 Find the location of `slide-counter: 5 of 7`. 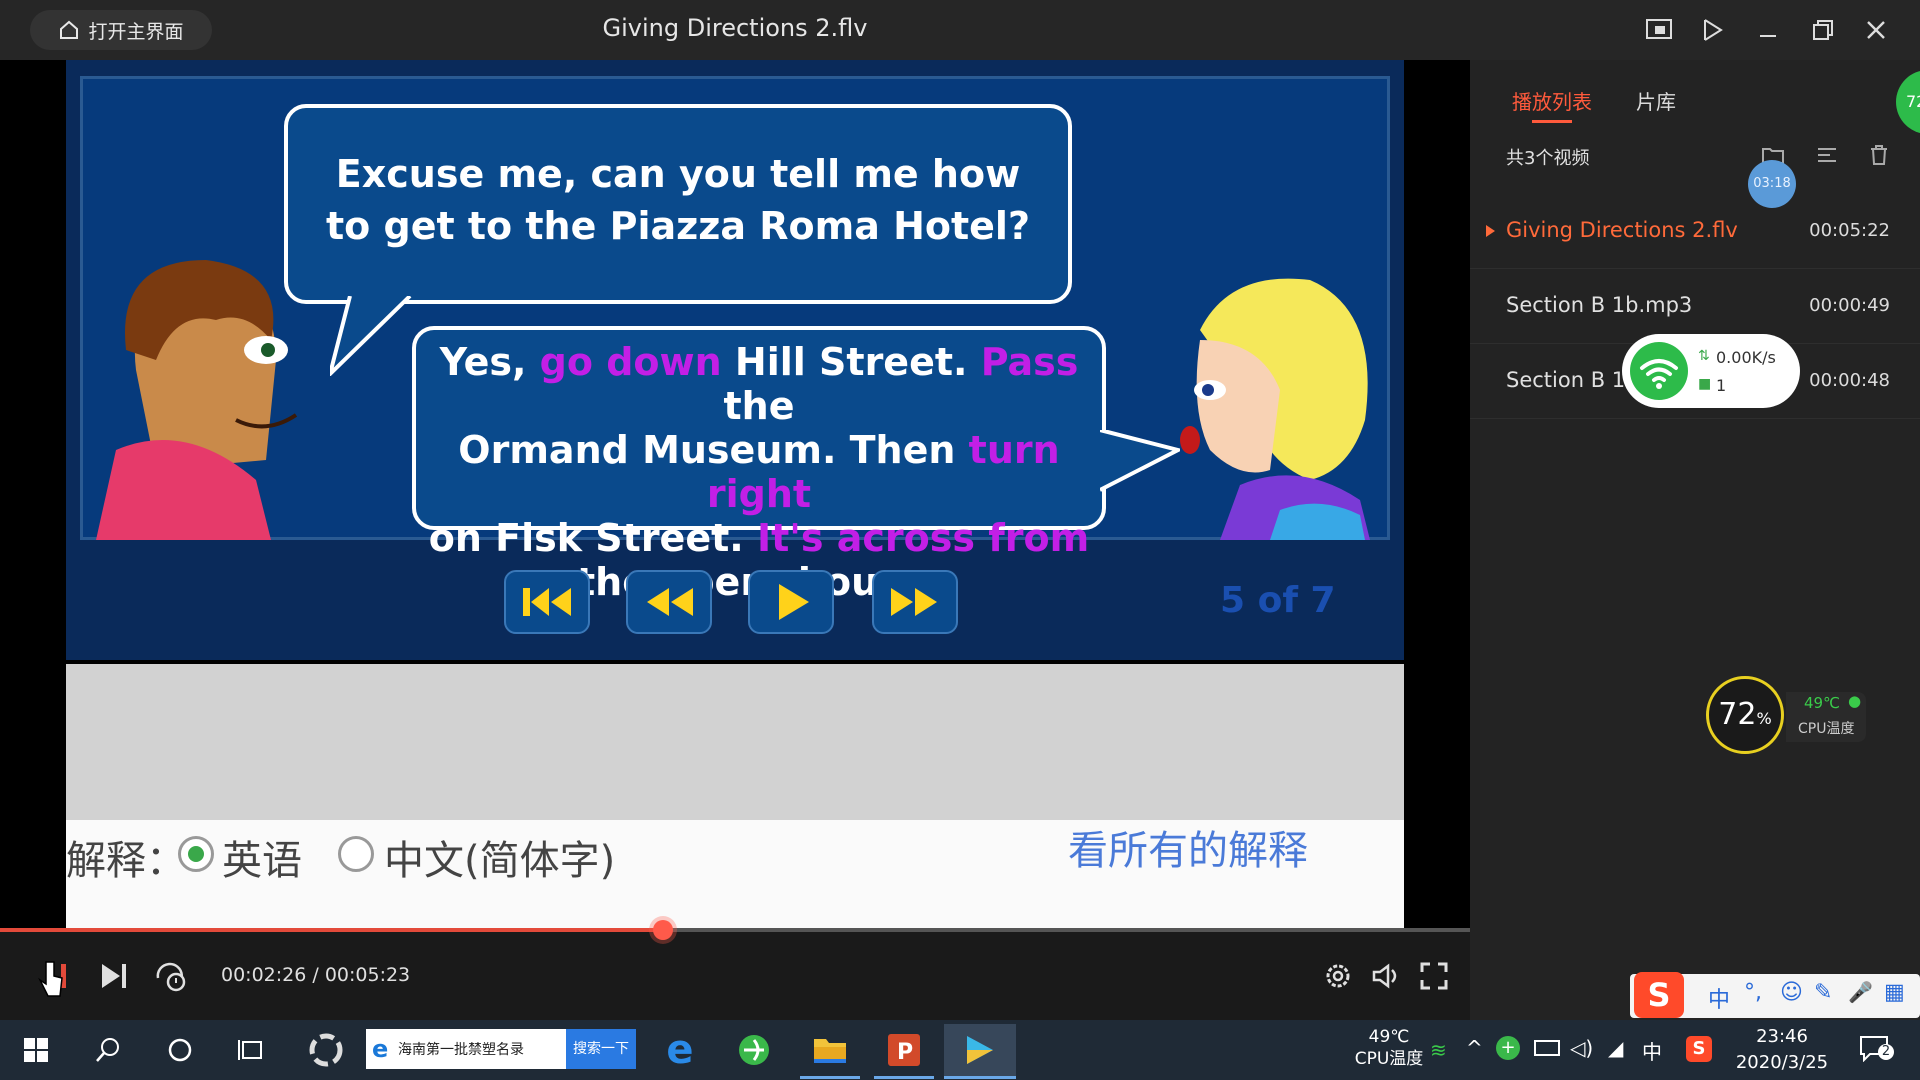

slide-counter: 5 of 7 is located at coordinates (1278, 600).